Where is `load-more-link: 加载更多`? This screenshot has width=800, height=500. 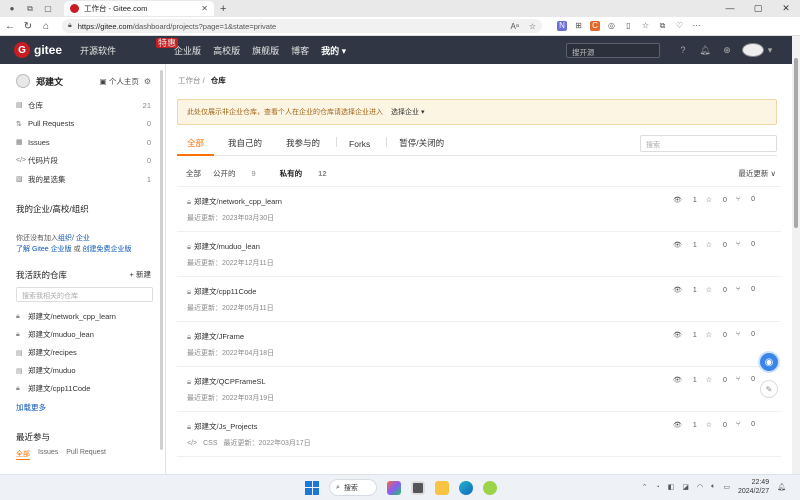 load-more-link: 加载更多 is located at coordinates (82, 407).